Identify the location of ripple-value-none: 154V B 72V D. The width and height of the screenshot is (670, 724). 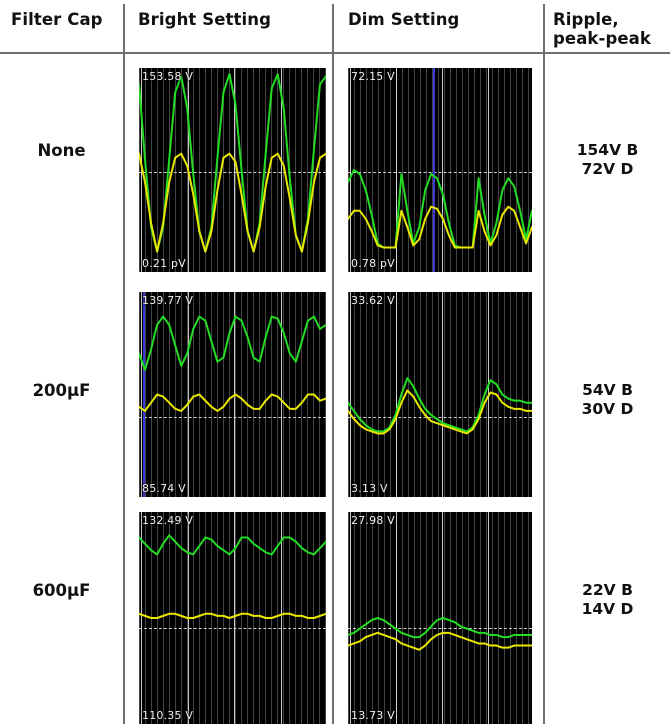
(607, 159).